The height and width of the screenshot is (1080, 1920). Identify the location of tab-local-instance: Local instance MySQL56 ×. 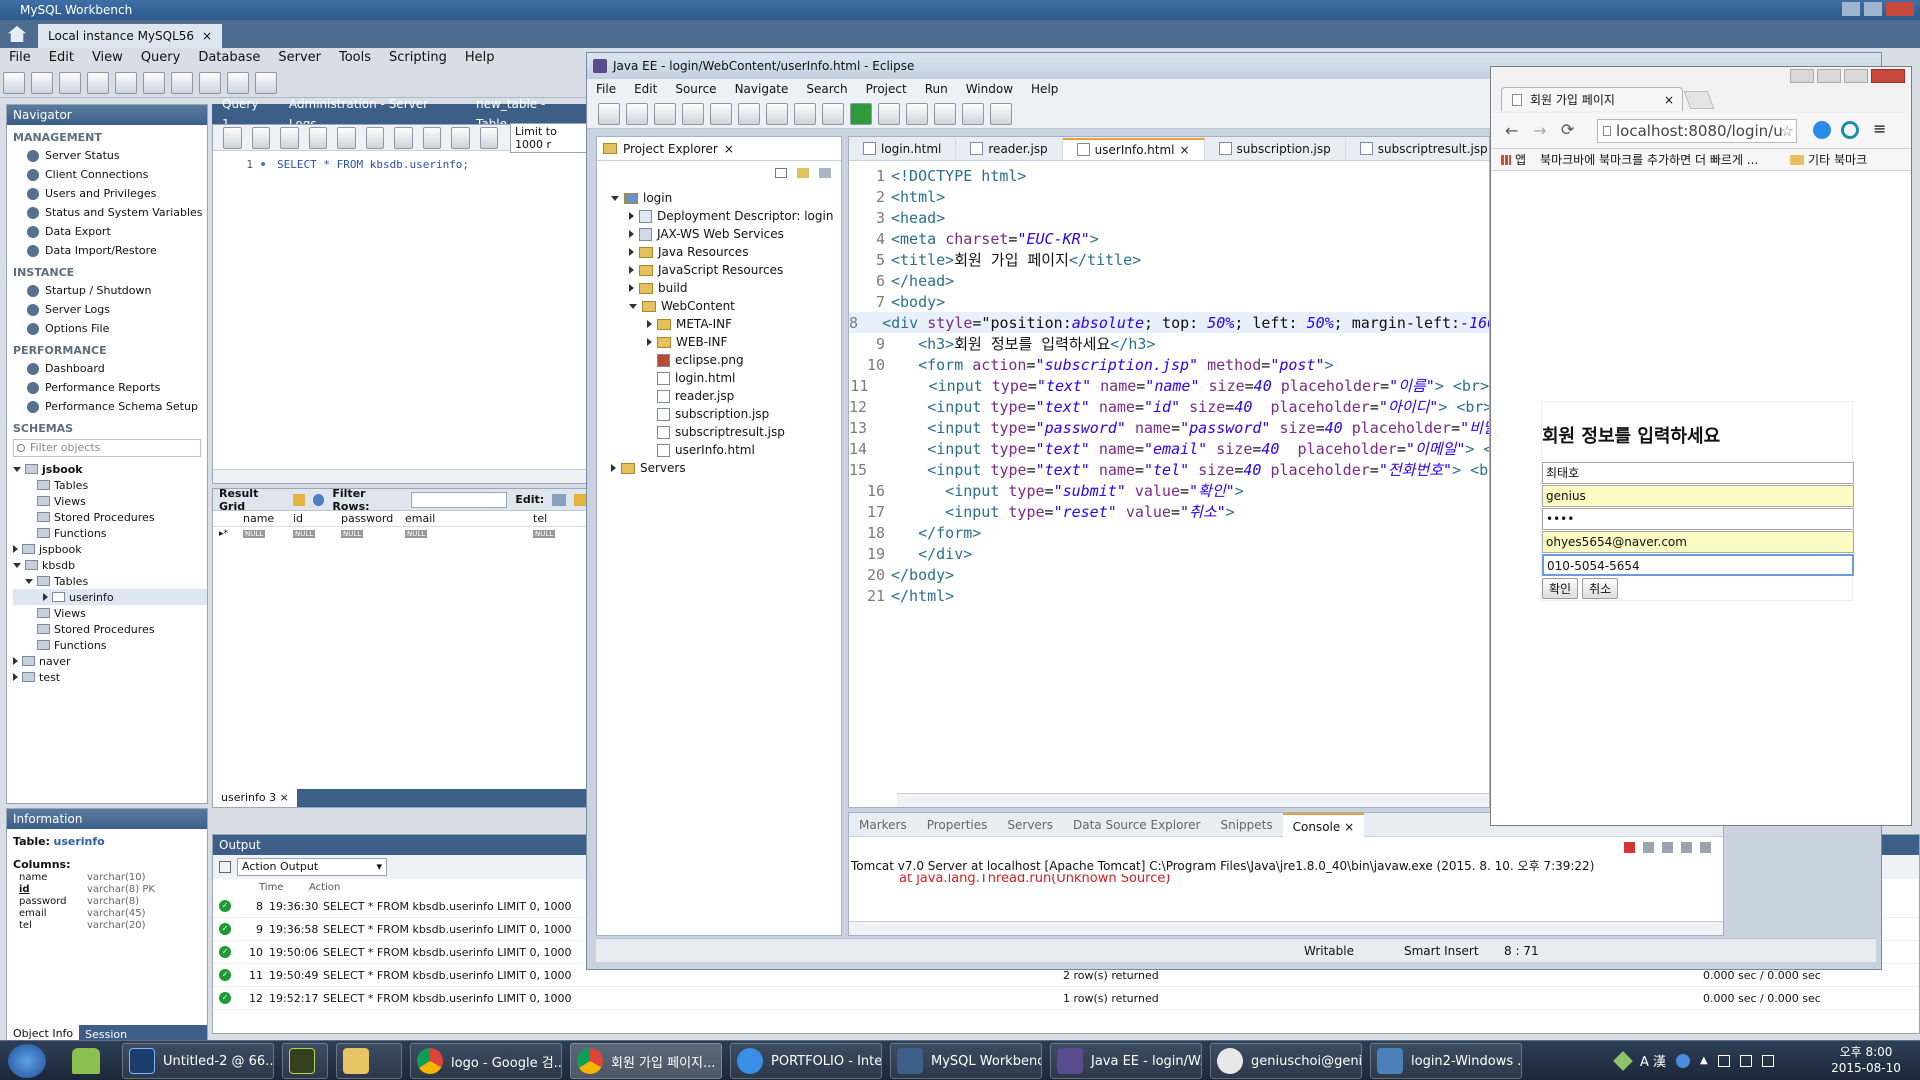
(130, 36).